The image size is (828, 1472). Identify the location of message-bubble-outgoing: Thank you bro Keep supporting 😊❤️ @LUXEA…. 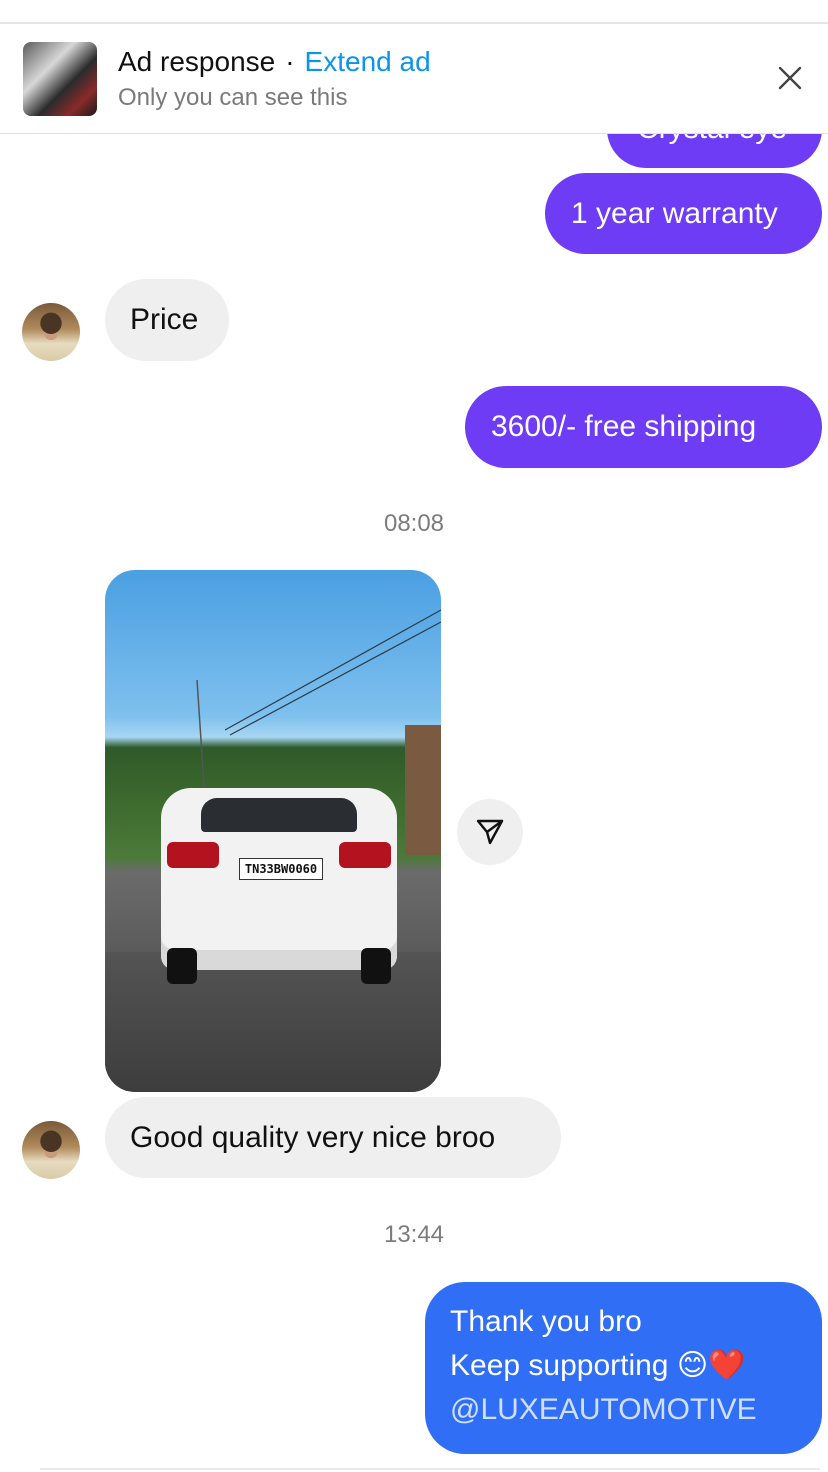
(623, 1368).